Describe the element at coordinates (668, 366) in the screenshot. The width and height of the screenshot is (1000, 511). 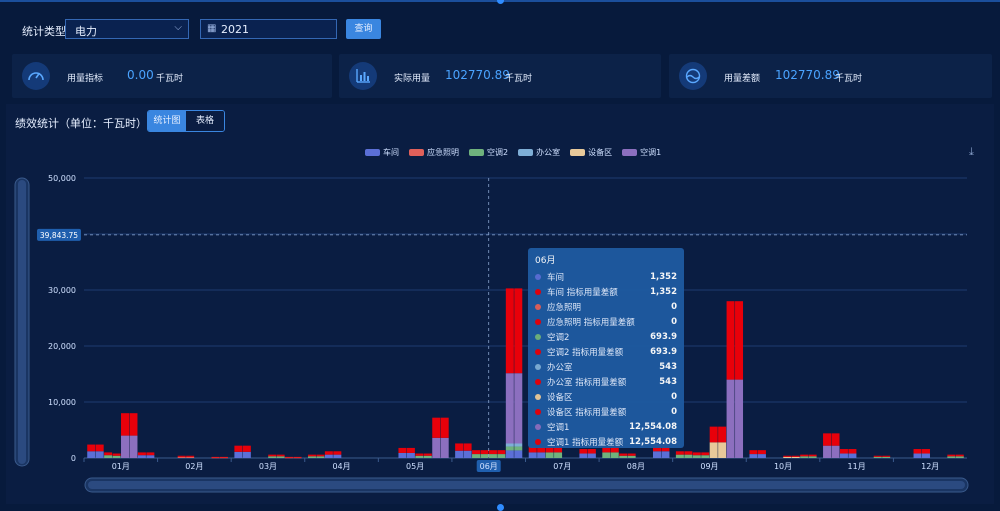
I see `tooltip-value: 543` at that location.